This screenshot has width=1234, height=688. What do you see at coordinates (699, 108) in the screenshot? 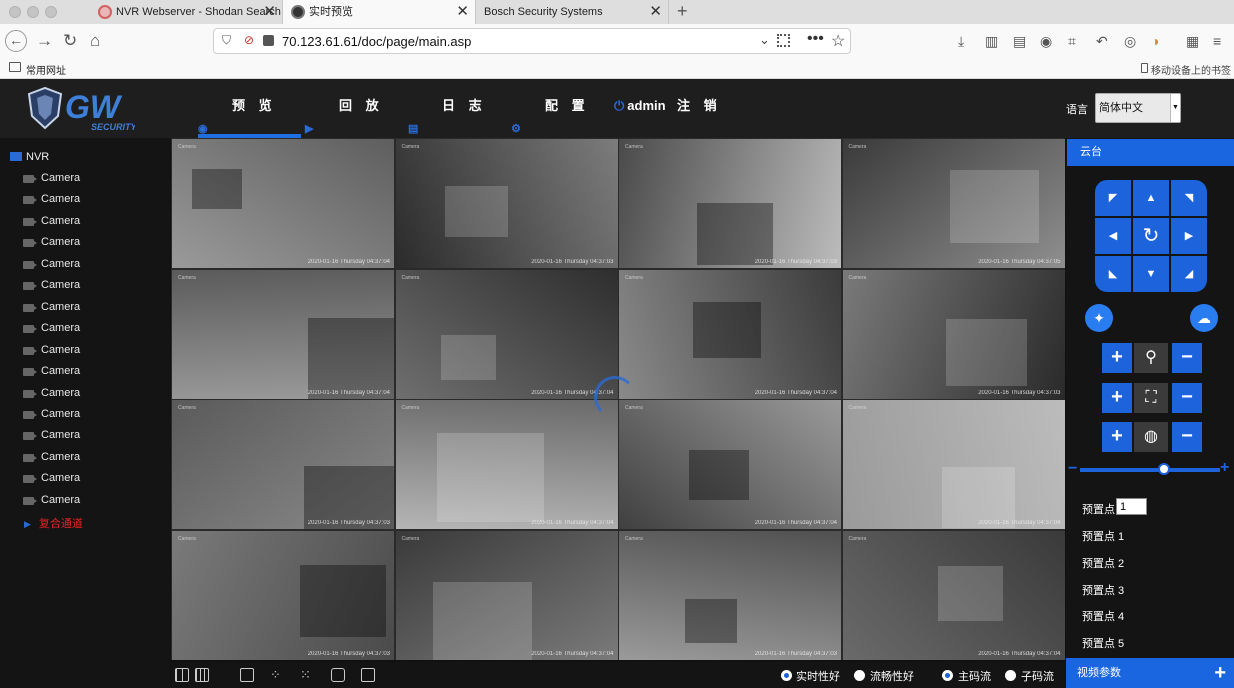
I see `menu-logout: 注 销` at bounding box center [699, 108].